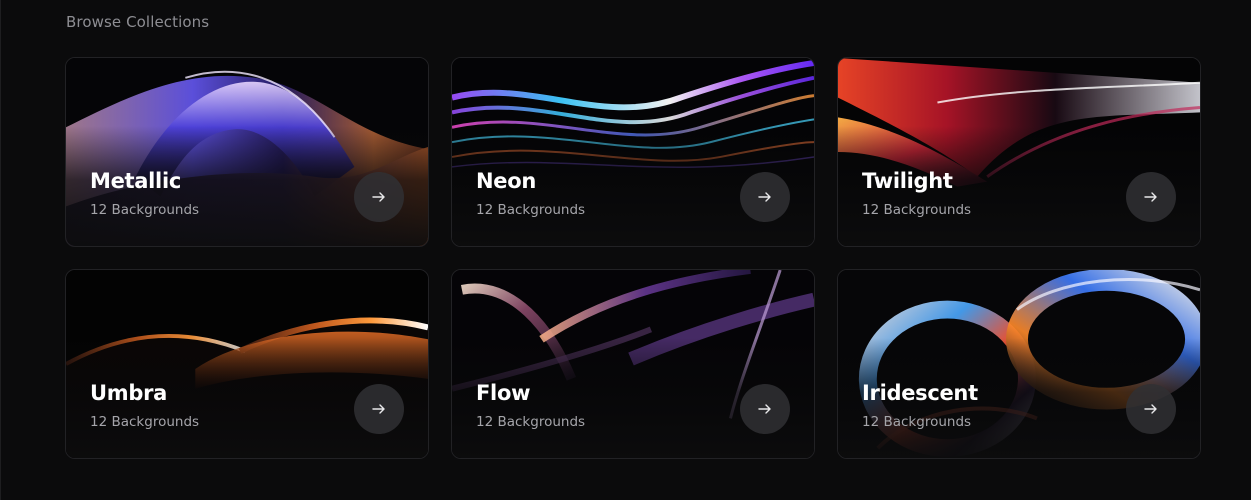  What do you see at coordinates (247, 364) in the screenshot?
I see `collection-card-umbra: Umbra 12 Backgrounds` at bounding box center [247, 364].